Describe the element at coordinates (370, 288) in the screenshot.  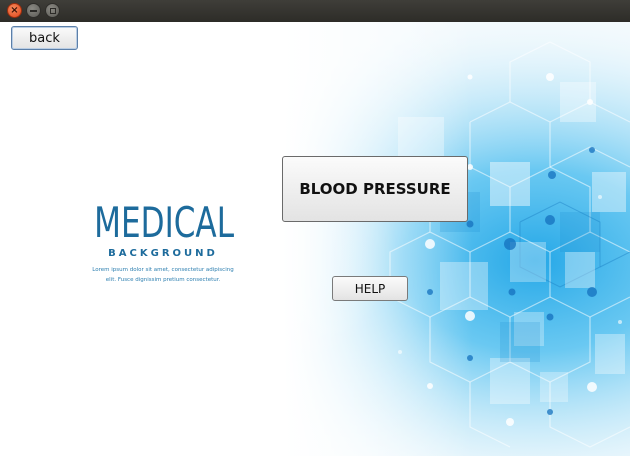
I see `help-button: HELP` at that location.